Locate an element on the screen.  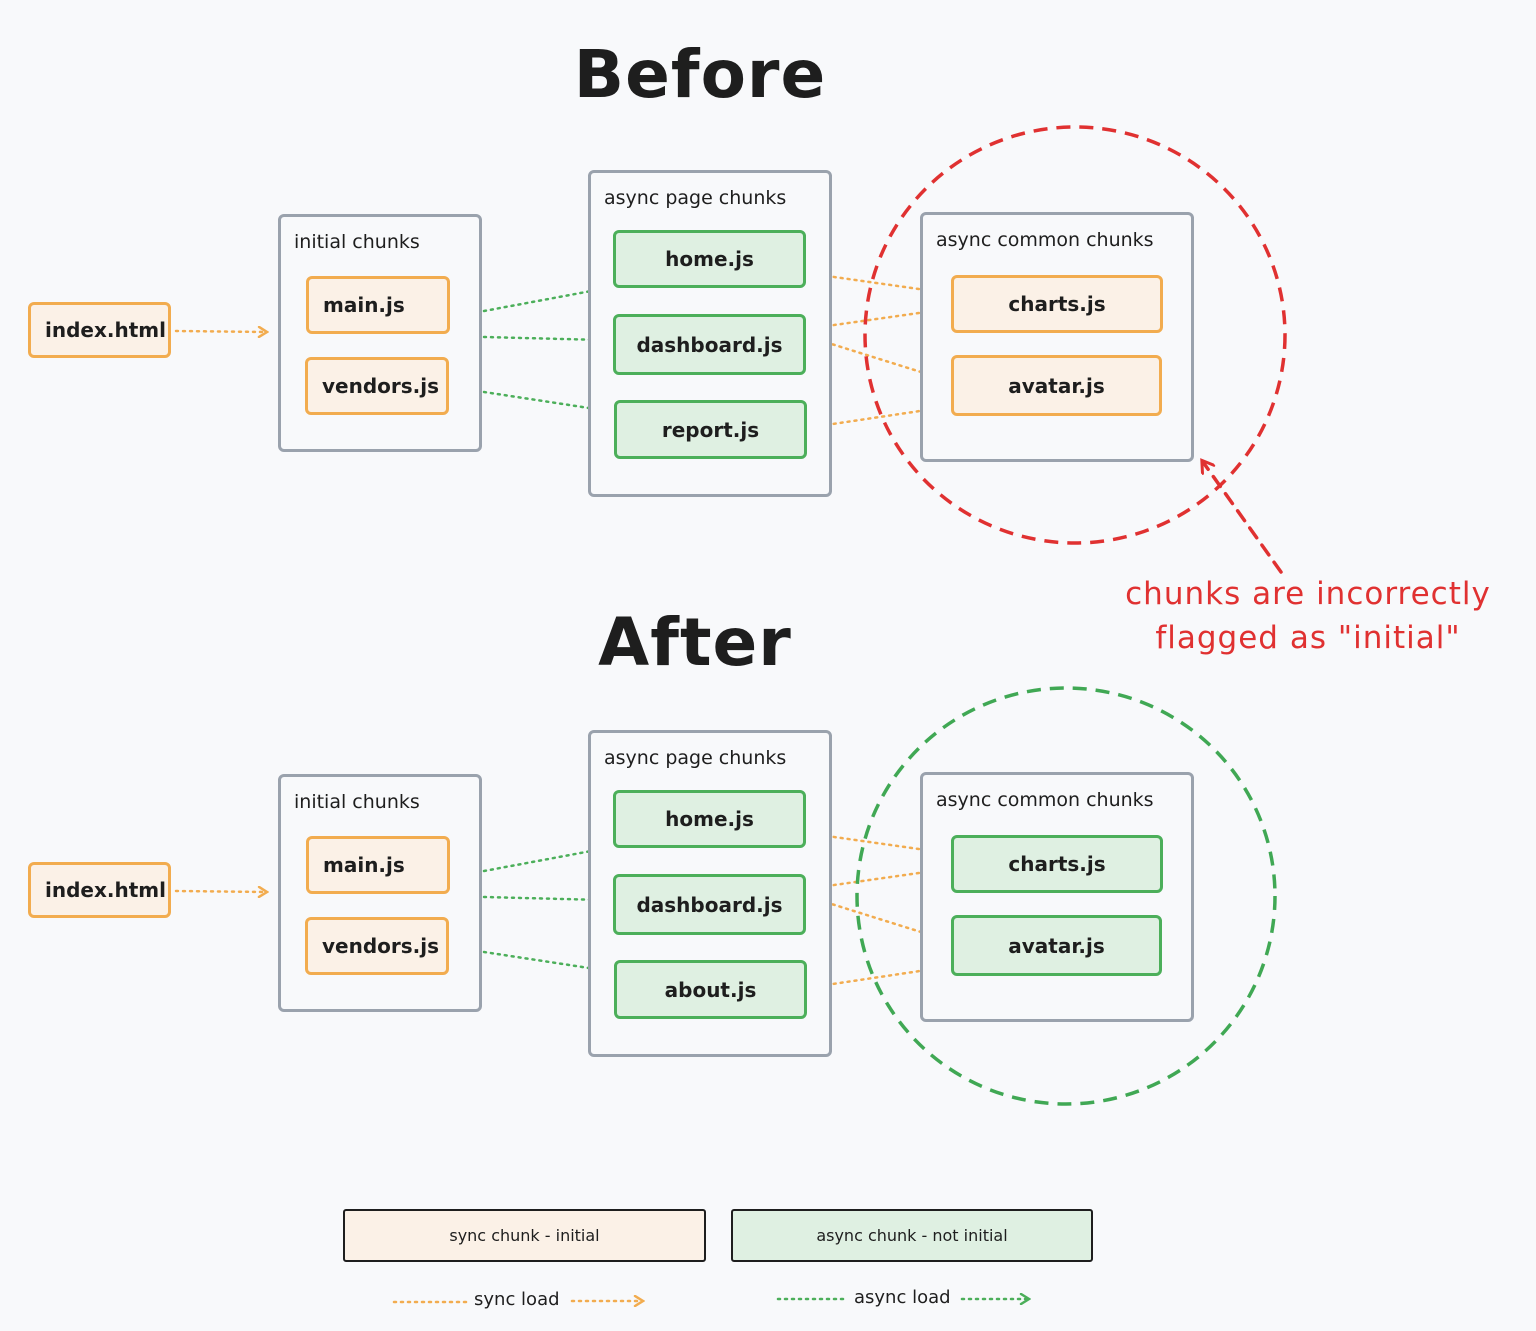
legend-sync-chunk: sync chunk - initial is located at coordinates (524, 1235).